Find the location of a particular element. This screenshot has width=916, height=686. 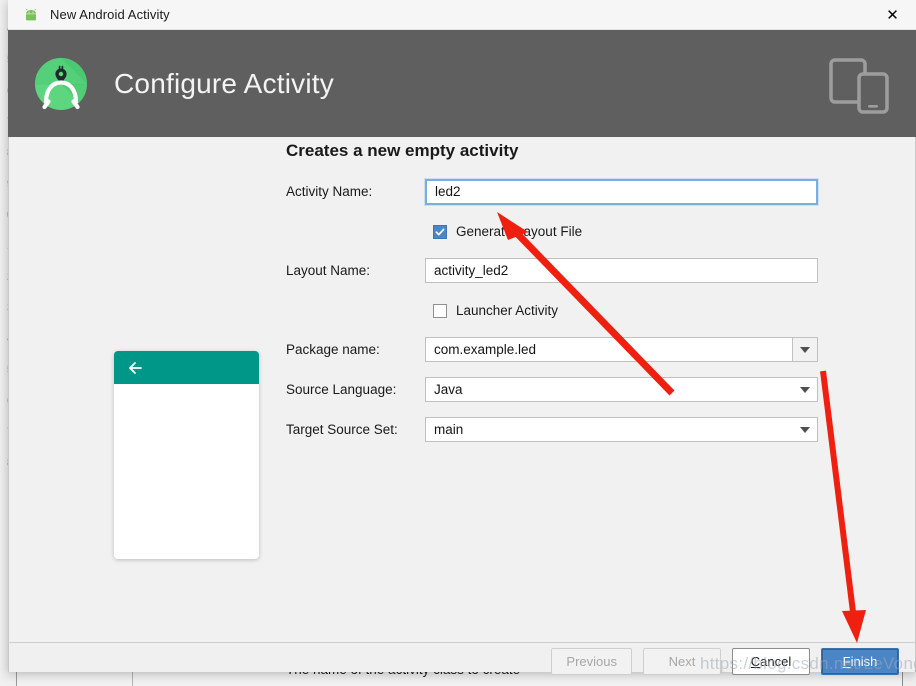

label-activity-name: Activity Name: is located at coordinates (329, 191).